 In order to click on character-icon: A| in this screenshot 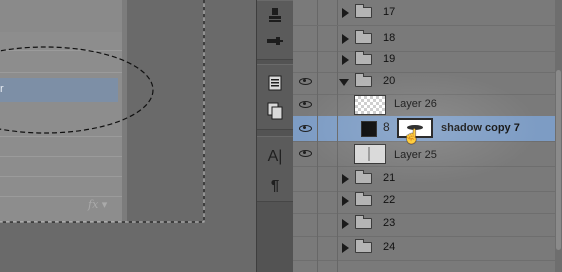, I will do `click(275, 157)`.